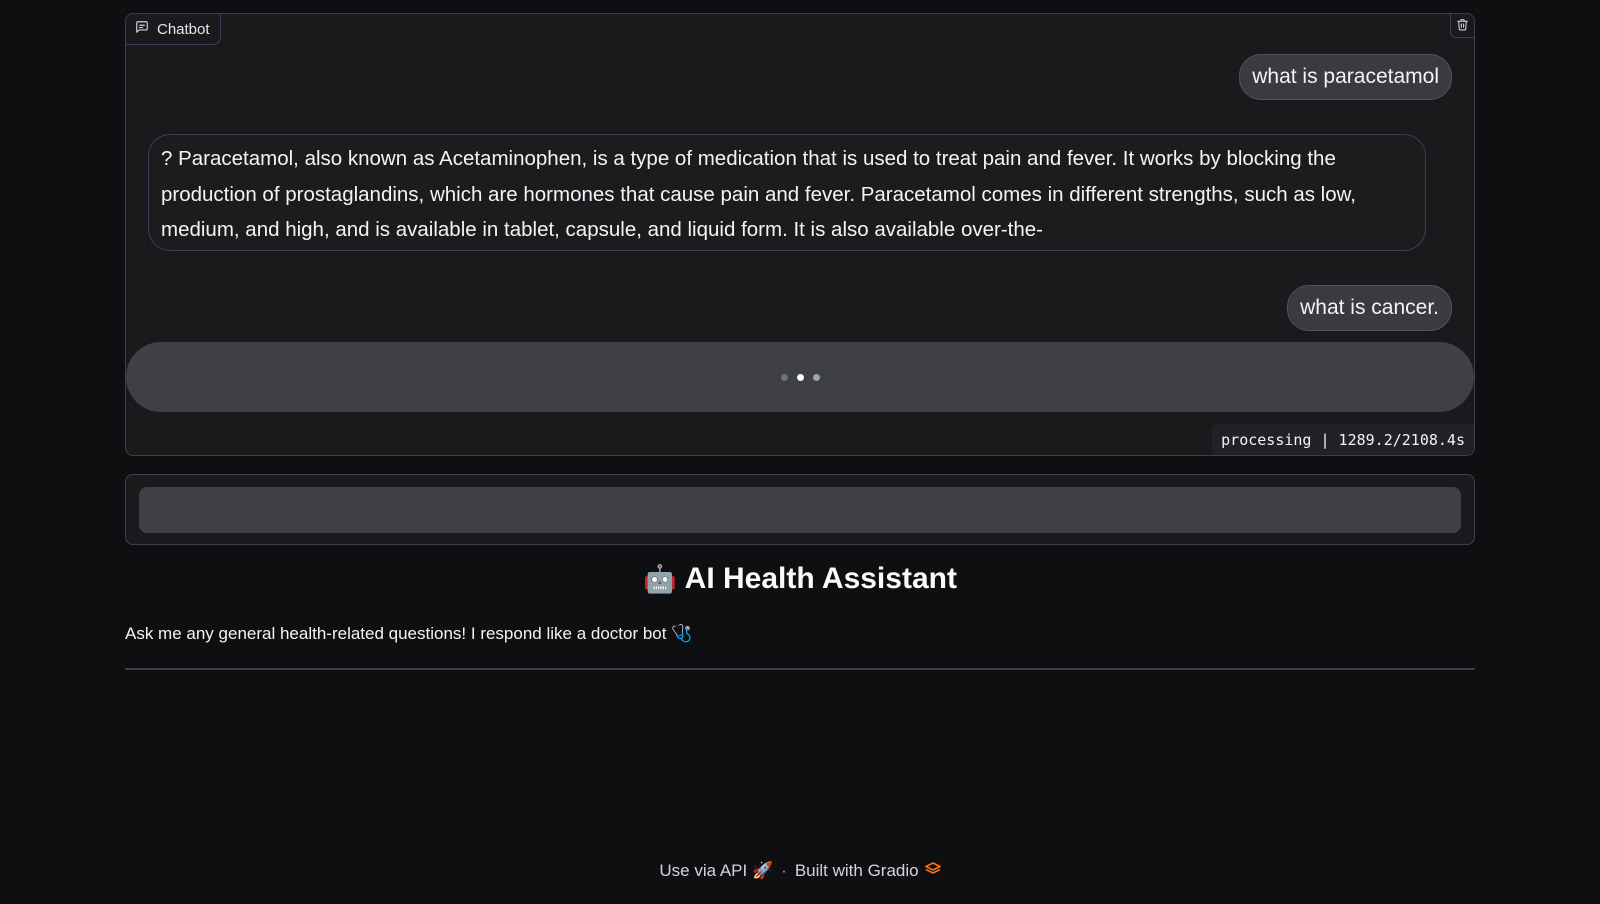  I want to click on user-message: what is paracetamol, so click(1345, 77).